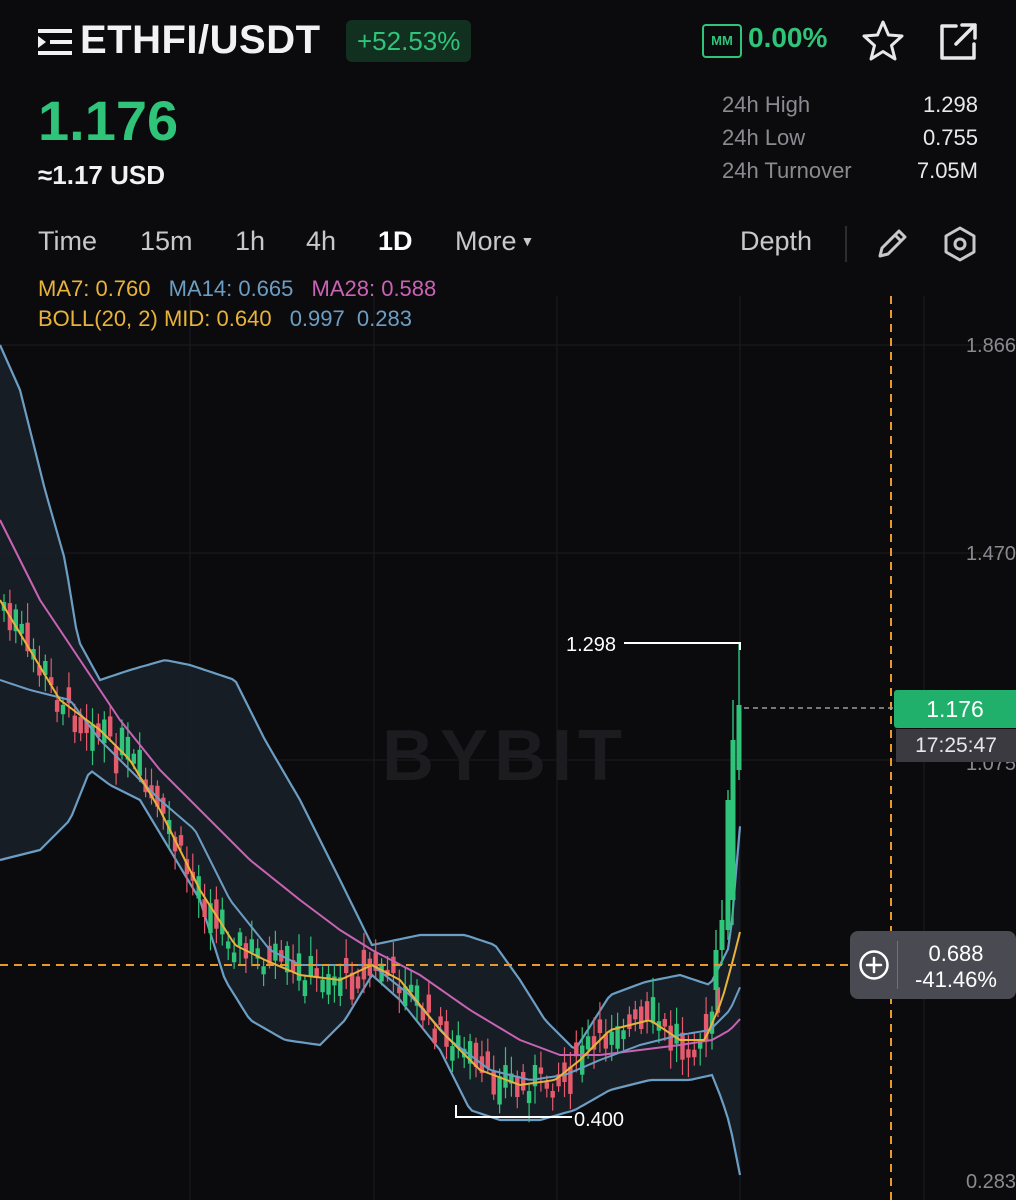  What do you see at coordinates (958, 42) in the screenshot?
I see `share-icon` at bounding box center [958, 42].